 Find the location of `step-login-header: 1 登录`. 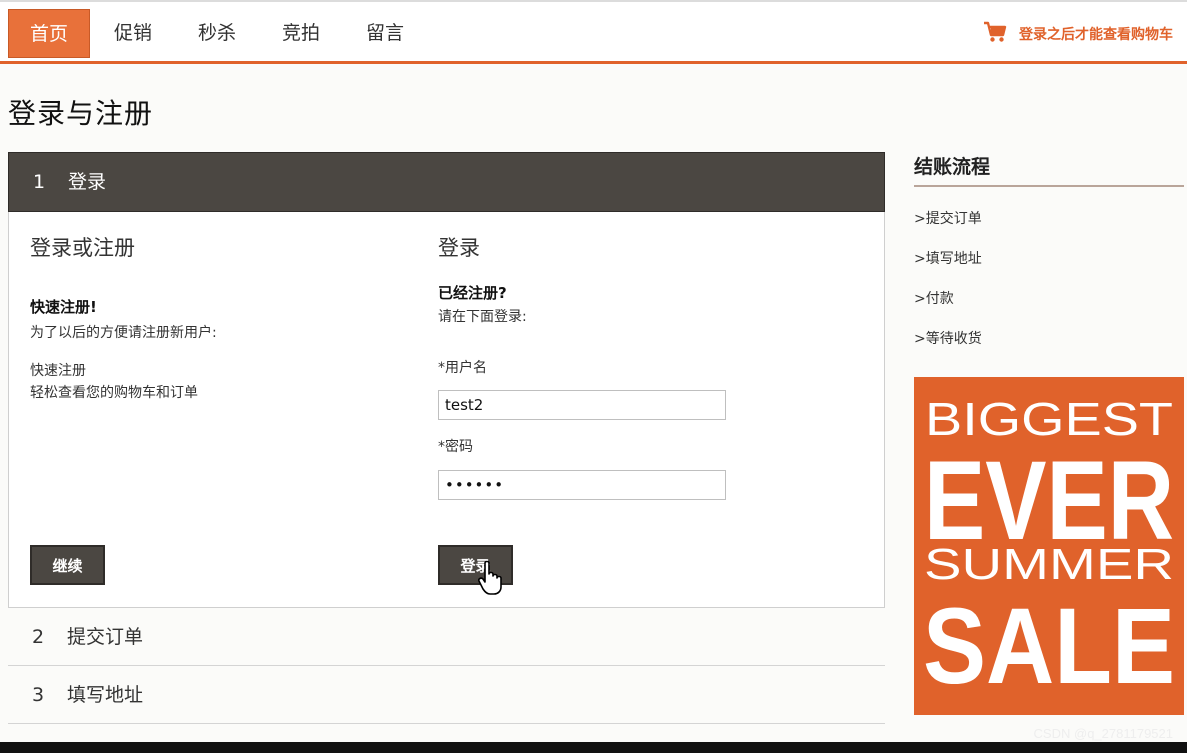

step-login-header: 1 登录 is located at coordinates (446, 182).